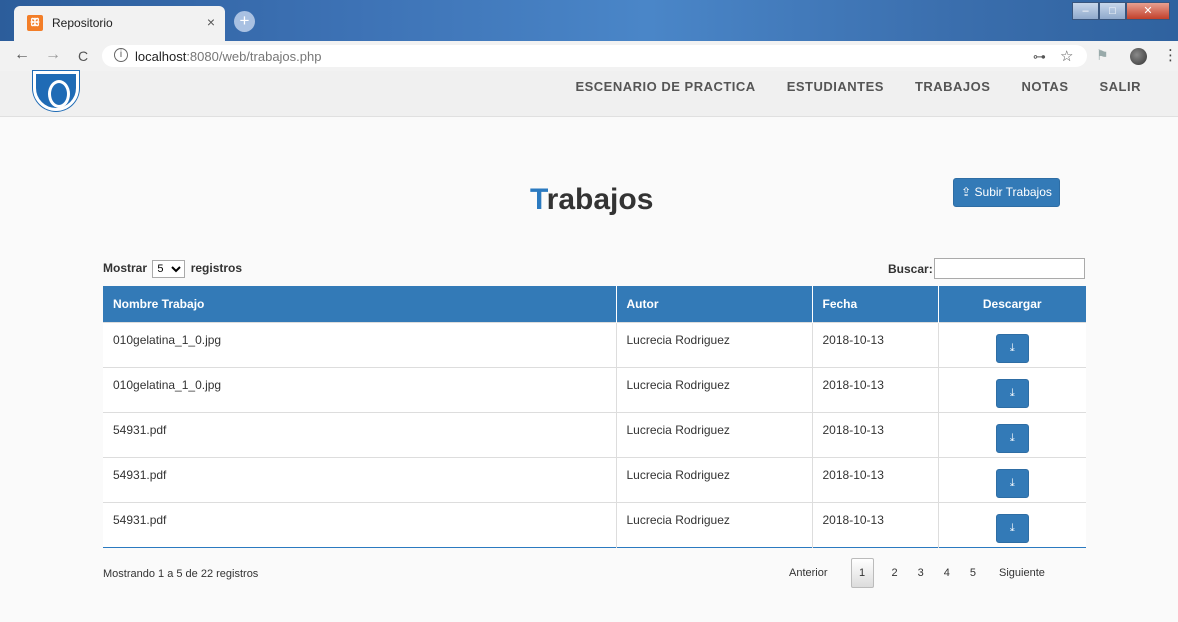  What do you see at coordinates (56, 91) in the screenshot?
I see `university-logo` at bounding box center [56, 91].